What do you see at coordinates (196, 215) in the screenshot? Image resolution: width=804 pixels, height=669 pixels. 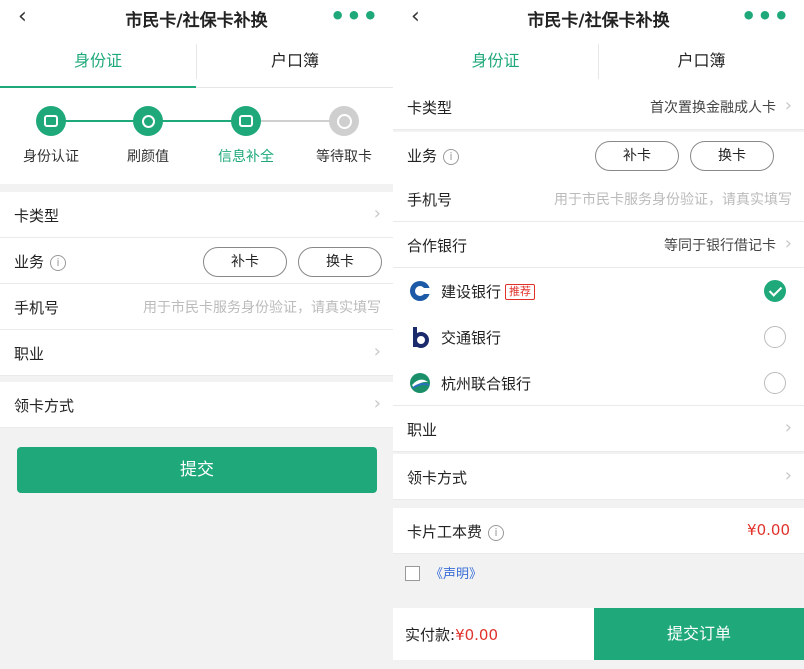 I see `card-type-row: 卡类型 ›` at bounding box center [196, 215].